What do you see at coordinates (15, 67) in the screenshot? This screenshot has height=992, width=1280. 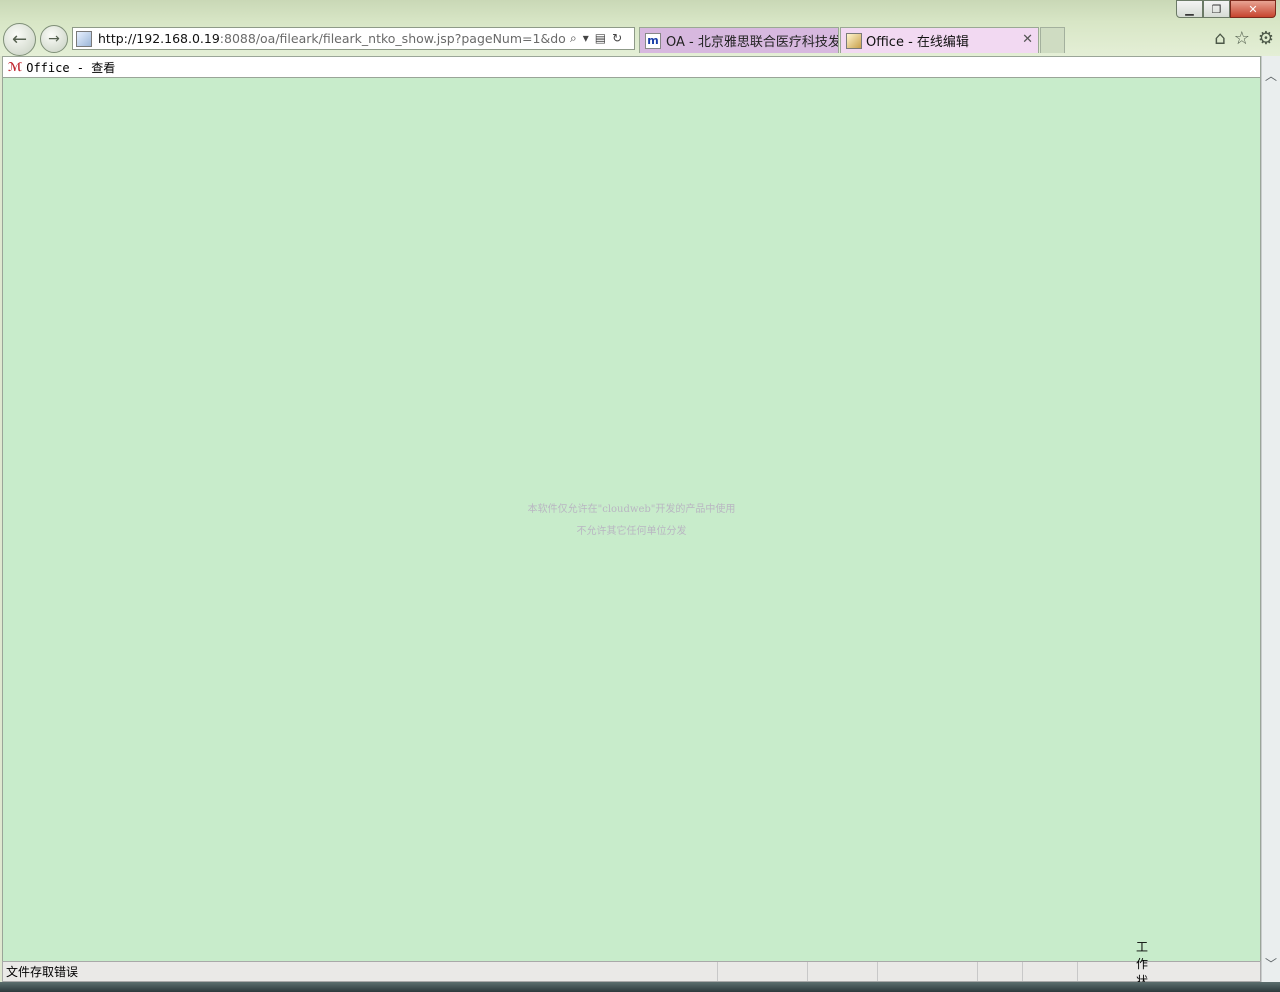 I see `office-logo-icon: ℳ` at bounding box center [15, 67].